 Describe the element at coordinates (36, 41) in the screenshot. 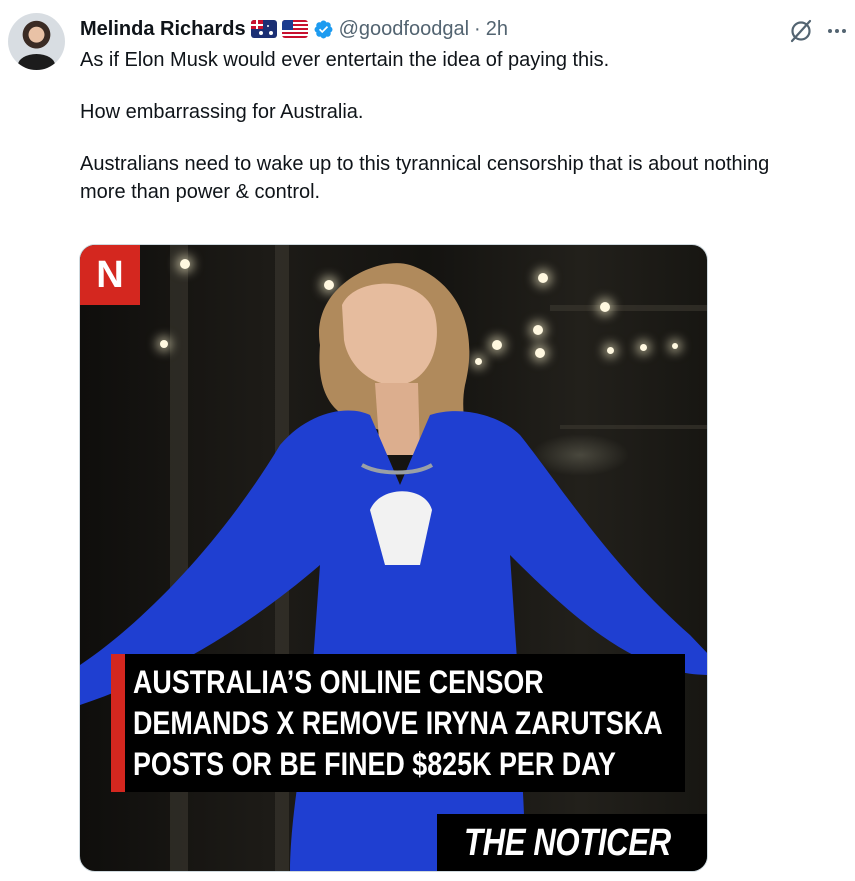

I see `author-avatar` at that location.